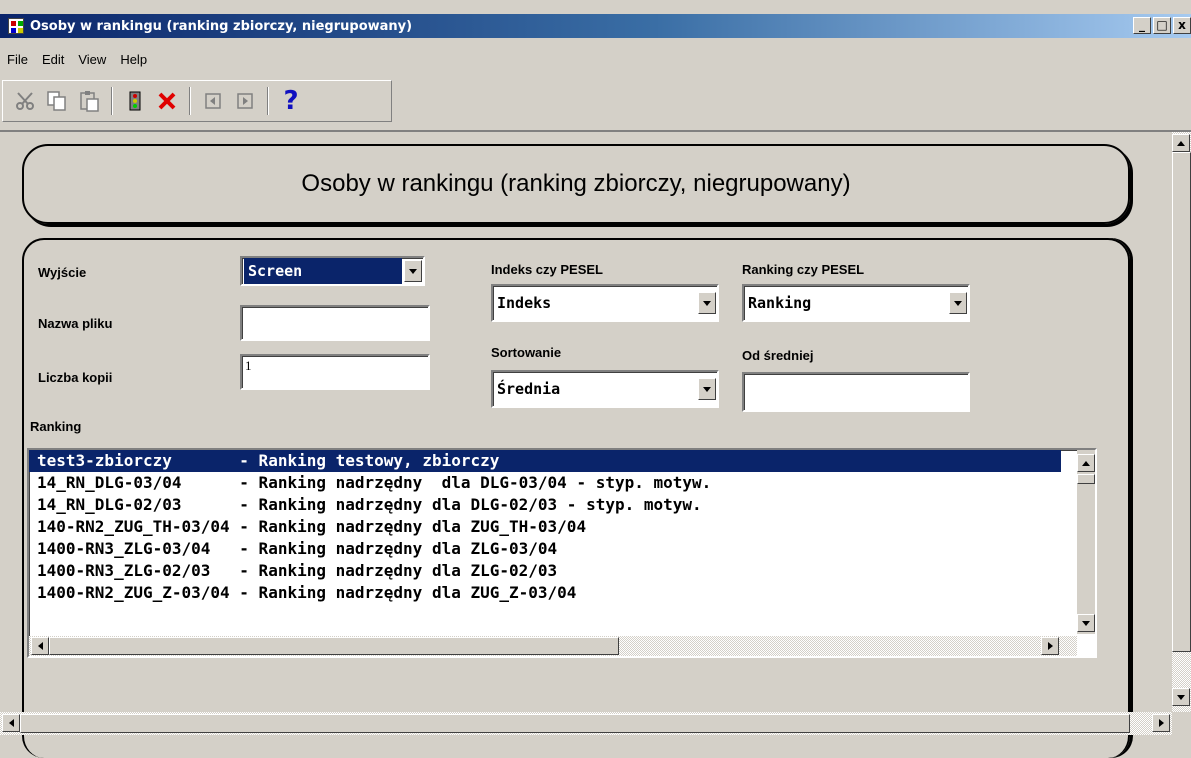 This screenshot has width=1191, height=758. I want to click on list-hscroll-thumb, so click(334, 646).